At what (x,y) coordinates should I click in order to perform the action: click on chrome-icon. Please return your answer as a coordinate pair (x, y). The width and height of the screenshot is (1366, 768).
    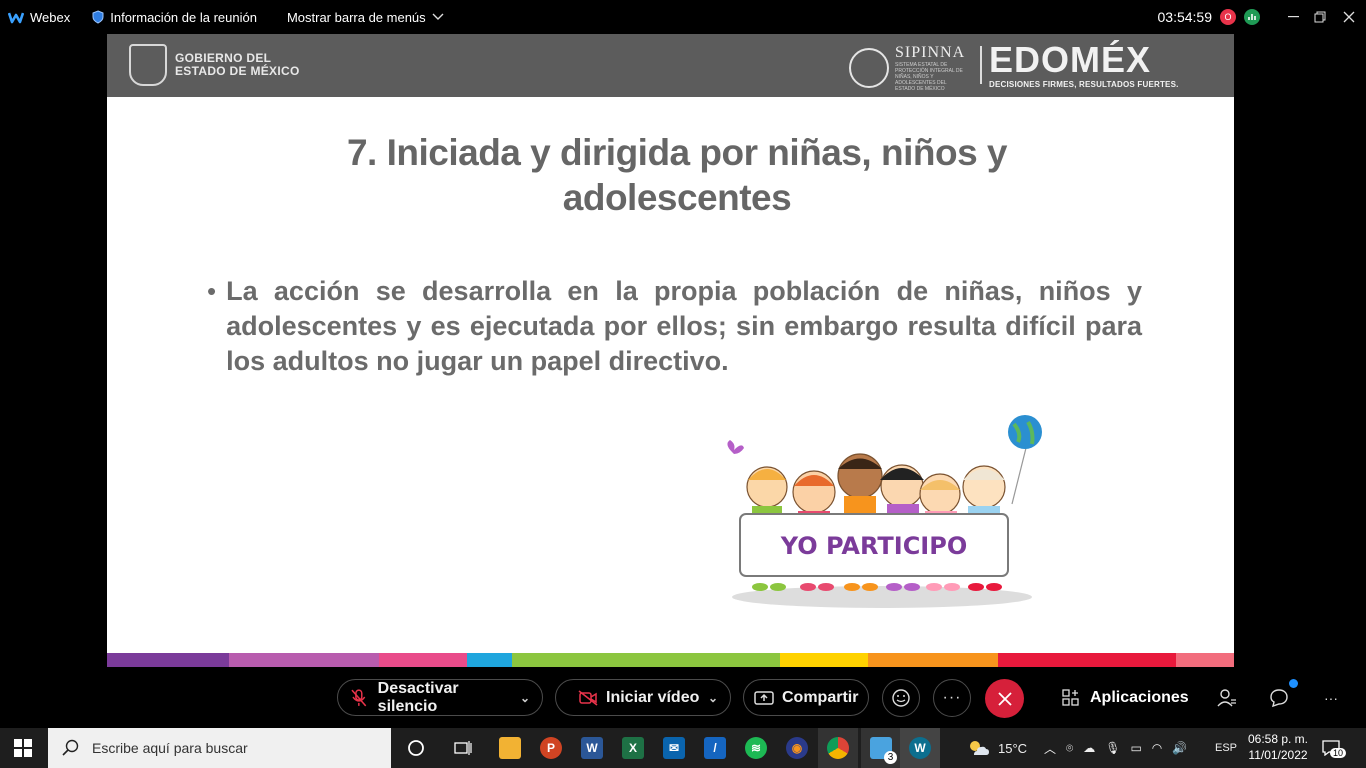
    Looking at the image, I should click on (838, 748).